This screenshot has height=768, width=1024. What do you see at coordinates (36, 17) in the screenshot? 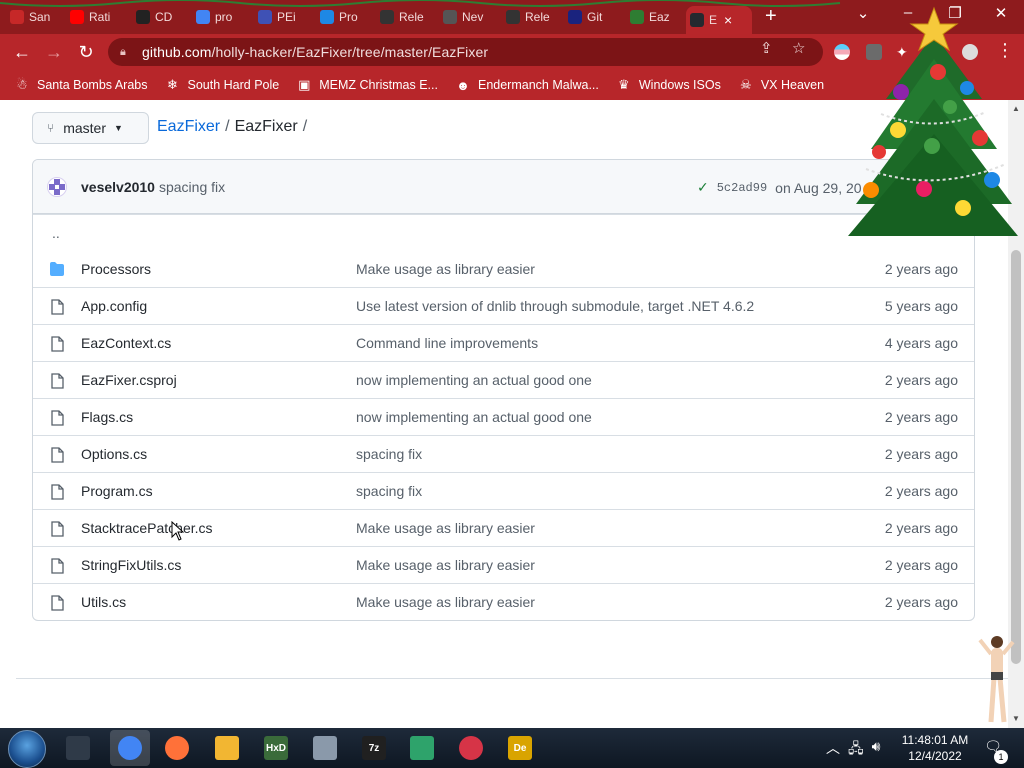
I see `browser-tab: San` at bounding box center [36, 17].